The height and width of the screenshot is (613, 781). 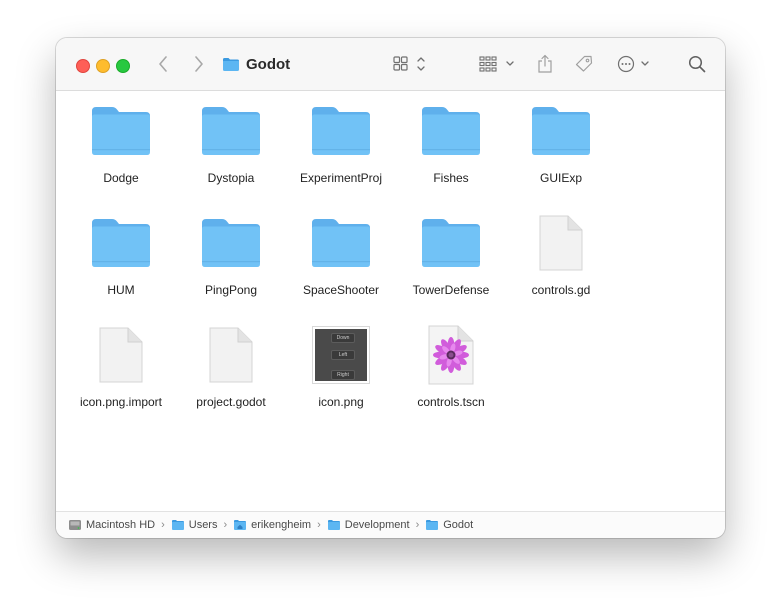 I want to click on minimize-button, so click(x=103, y=66).